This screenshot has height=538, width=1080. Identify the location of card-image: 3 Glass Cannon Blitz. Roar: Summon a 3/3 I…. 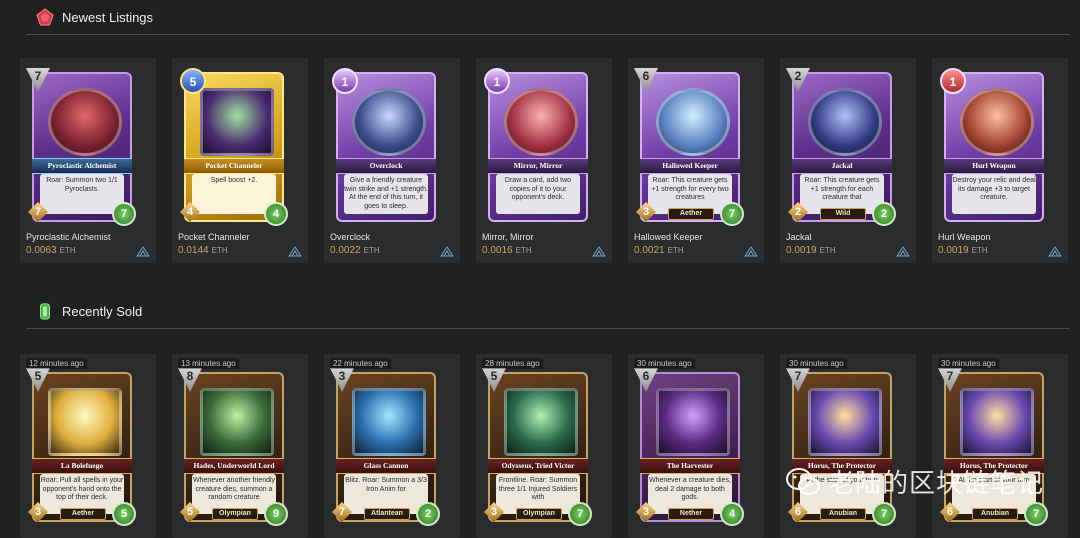
(385, 447).